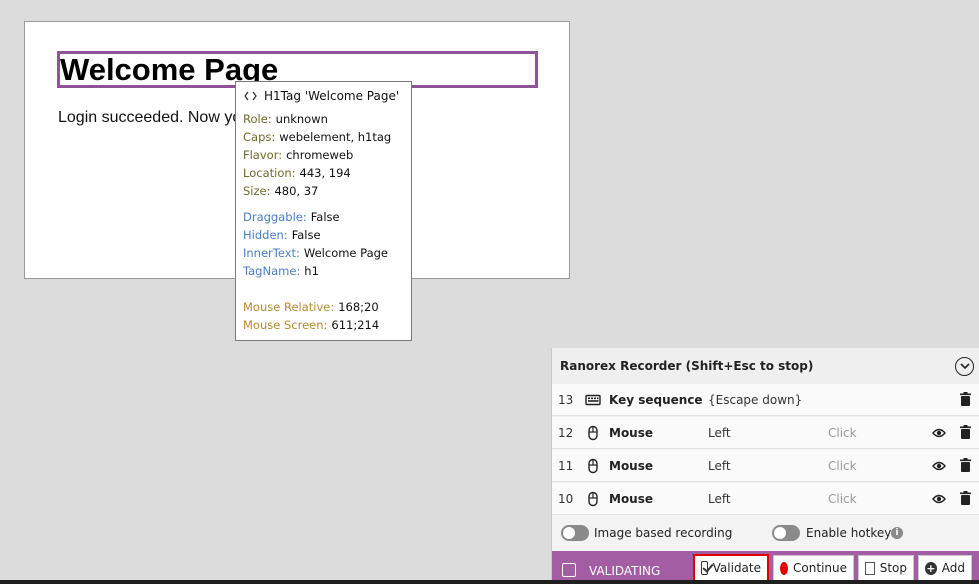 The height and width of the screenshot is (584, 979). What do you see at coordinates (275, 217) in the screenshot?
I see `draggable-key: Draggable:` at bounding box center [275, 217].